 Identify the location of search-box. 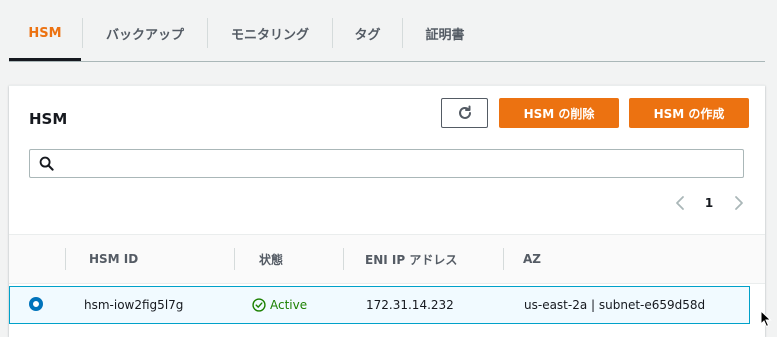
(386, 163).